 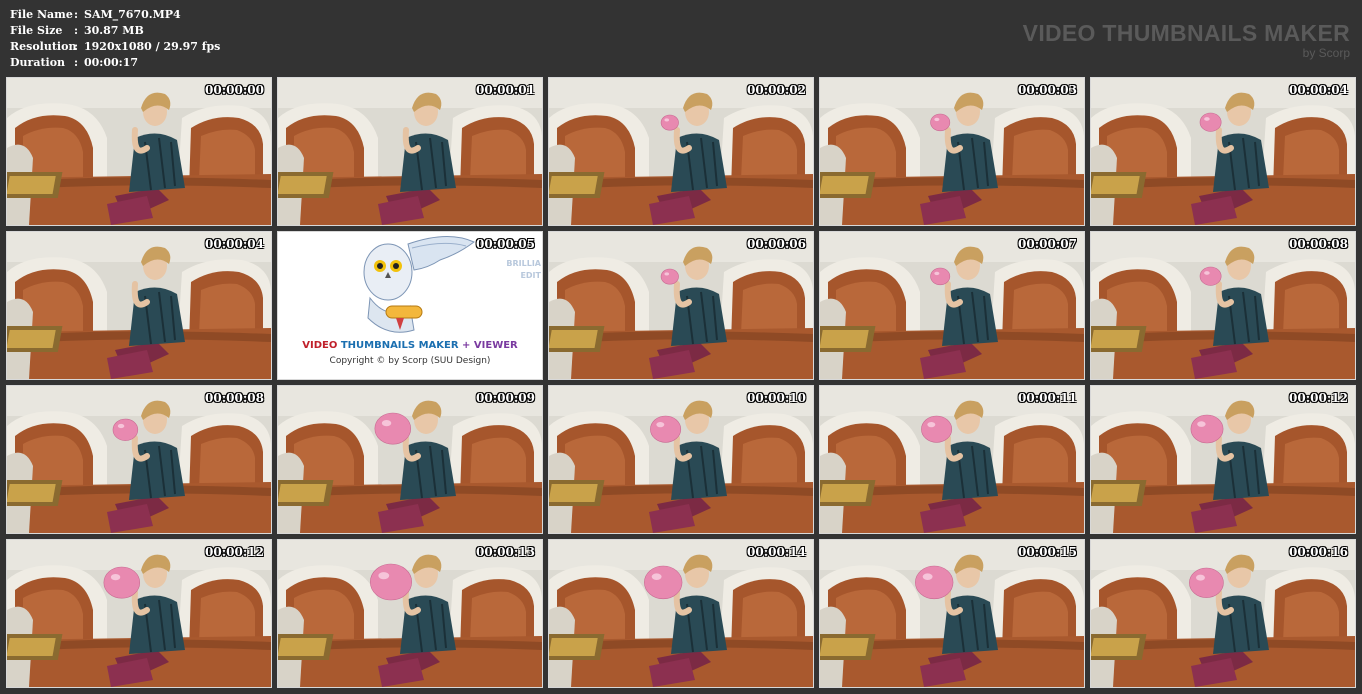 What do you see at coordinates (320, 345) in the screenshot?
I see `splash-word-video: VIDEO` at bounding box center [320, 345].